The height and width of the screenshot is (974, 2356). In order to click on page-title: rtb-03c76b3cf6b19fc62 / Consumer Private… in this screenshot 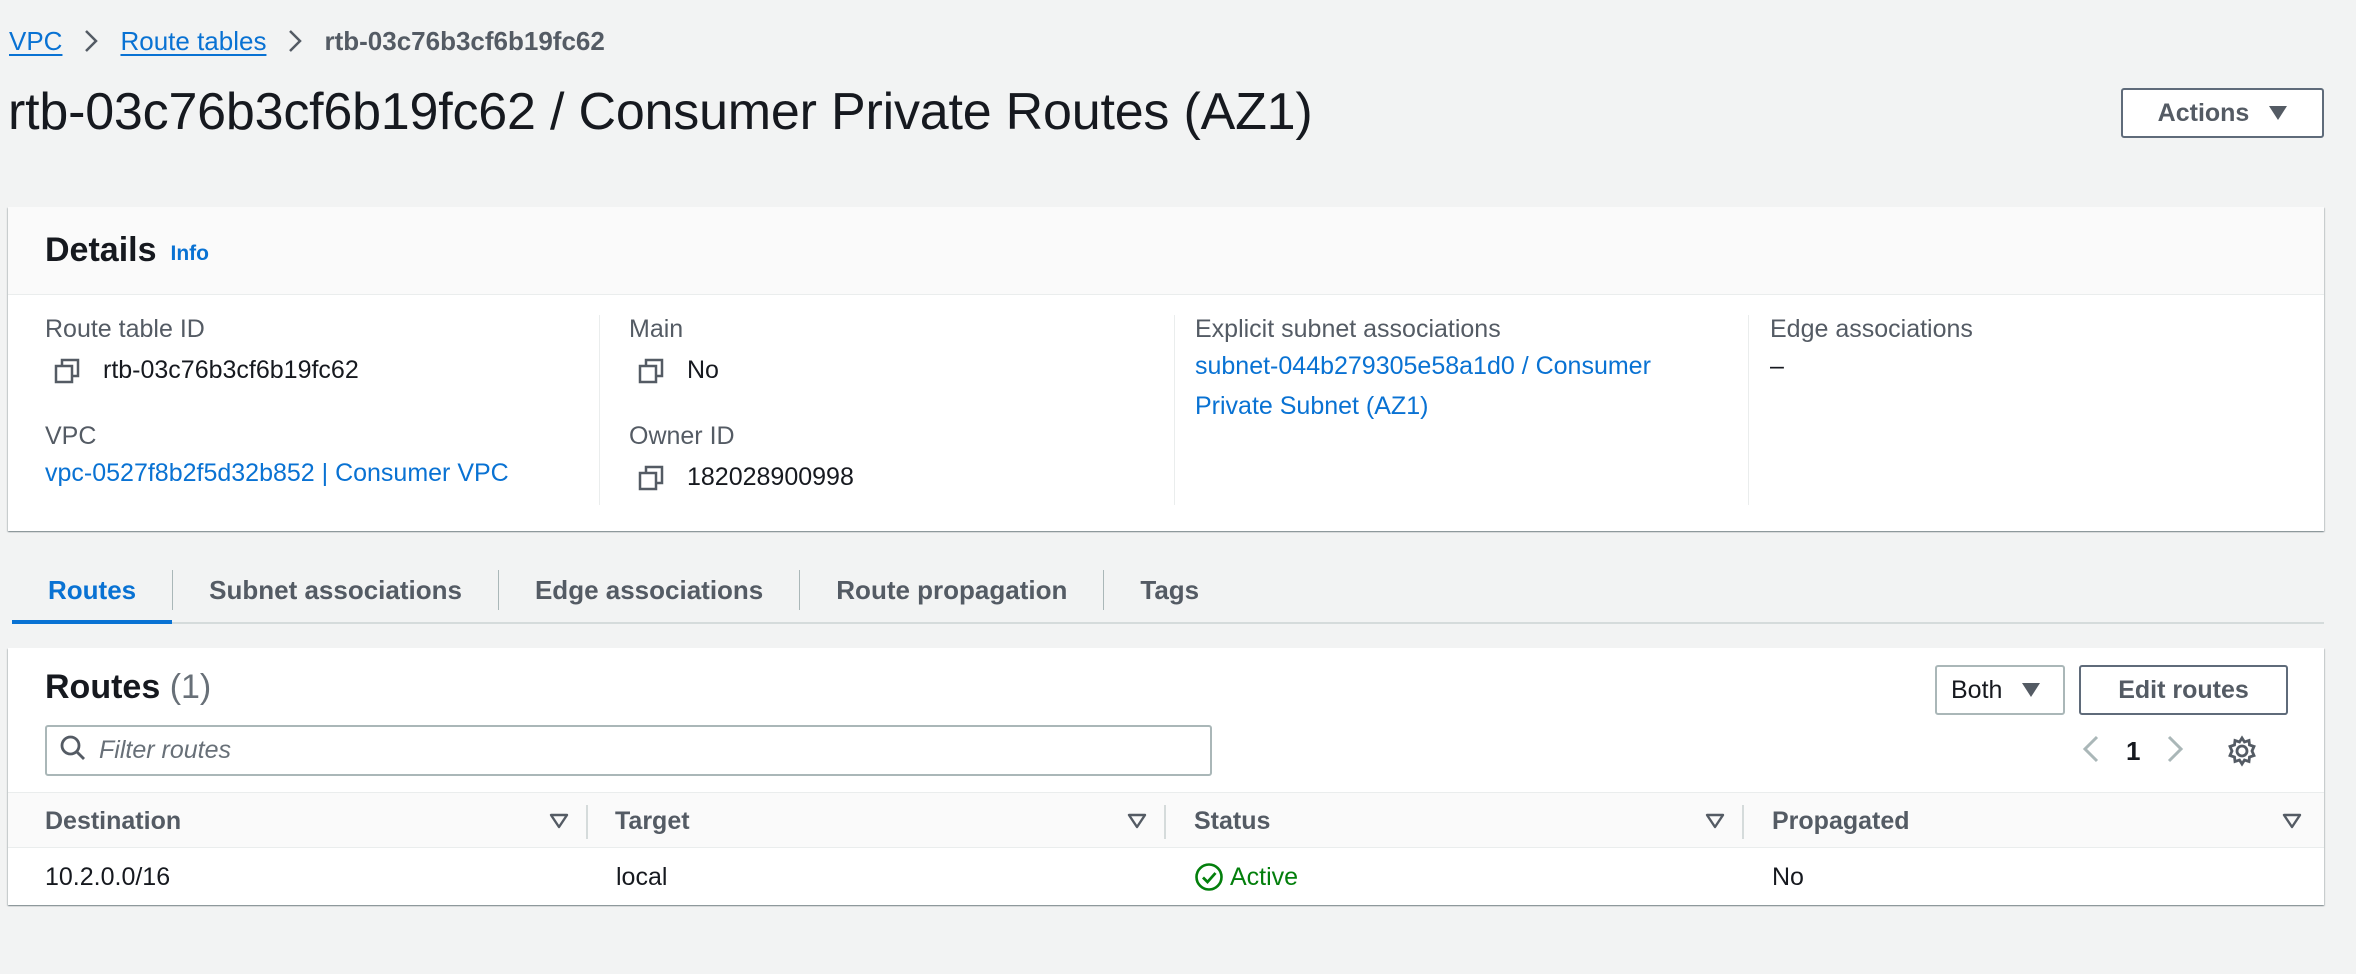, I will do `click(660, 112)`.